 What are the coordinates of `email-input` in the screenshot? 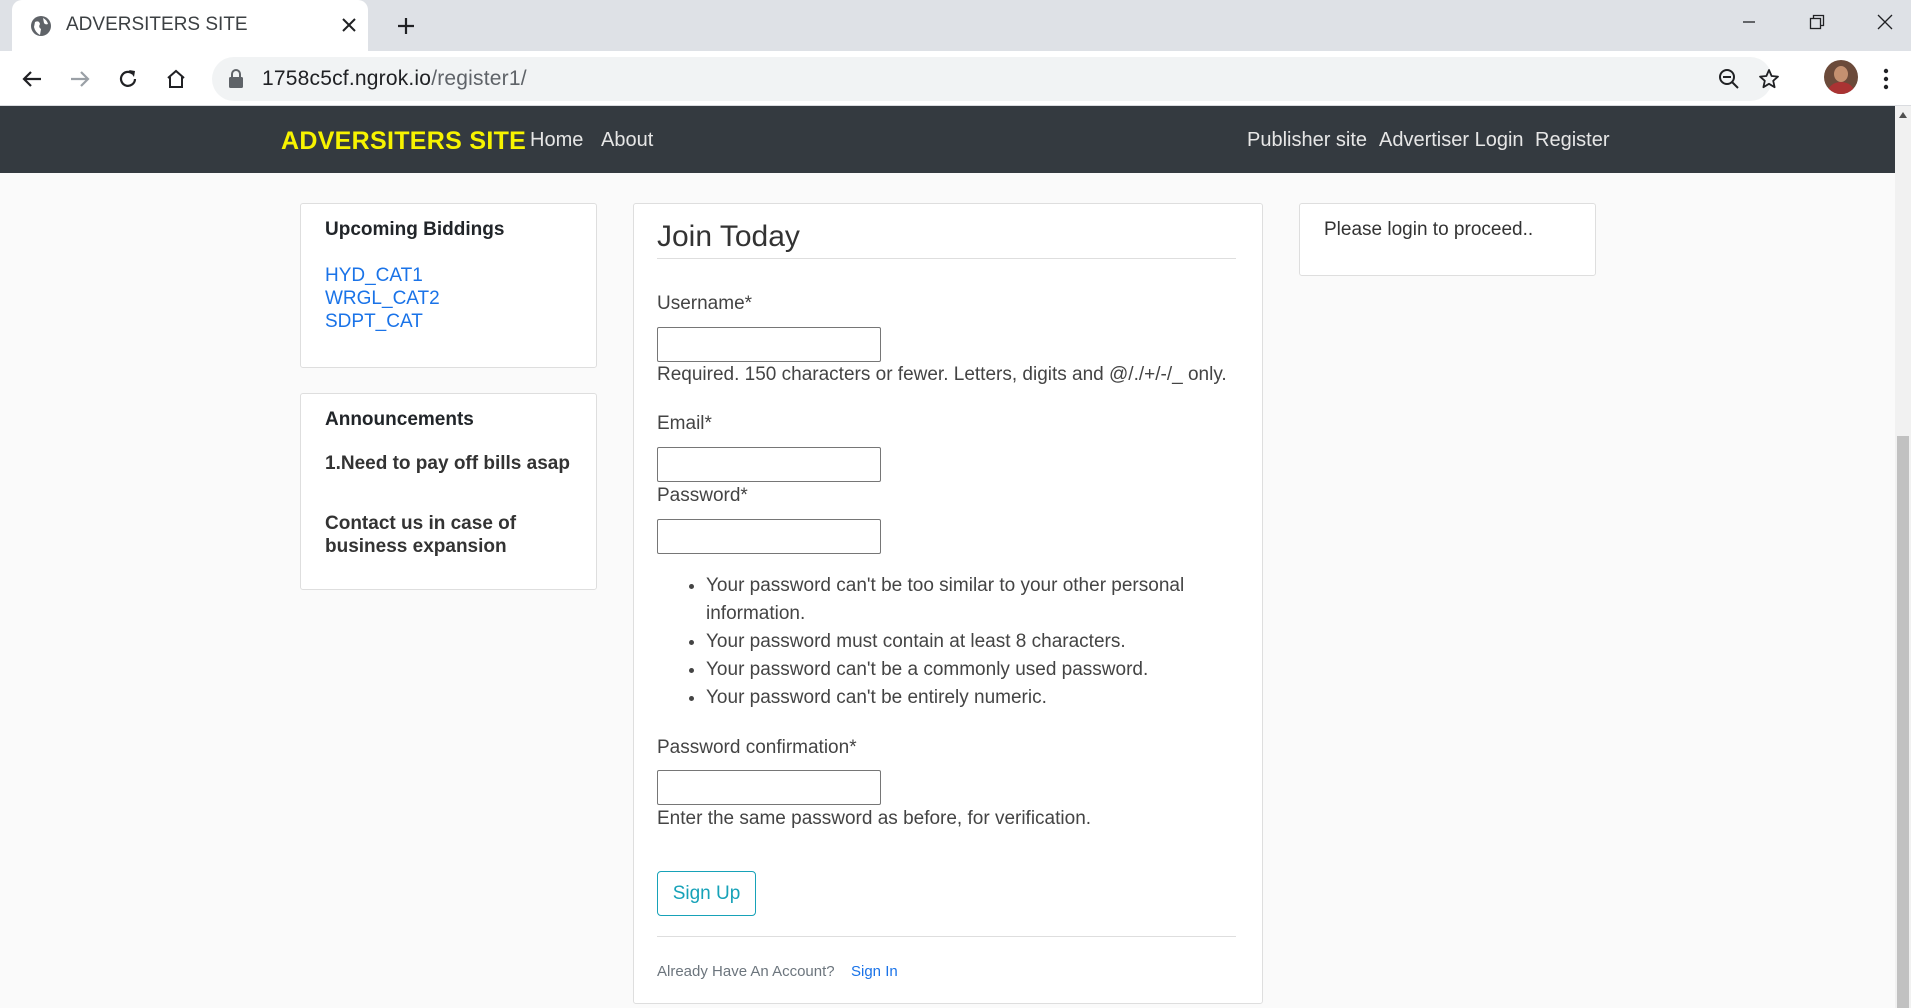 It's located at (769, 464).